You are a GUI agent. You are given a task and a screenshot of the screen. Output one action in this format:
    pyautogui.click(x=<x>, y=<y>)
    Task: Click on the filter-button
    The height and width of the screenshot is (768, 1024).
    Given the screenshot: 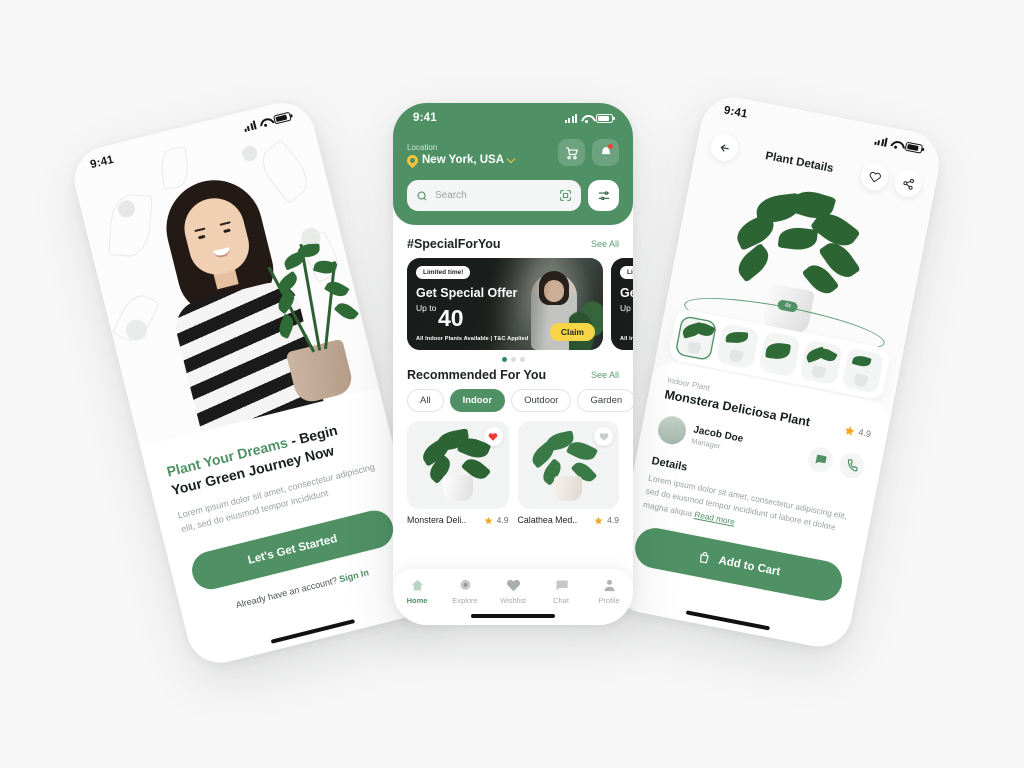 What is the action you would take?
    pyautogui.click(x=603, y=195)
    